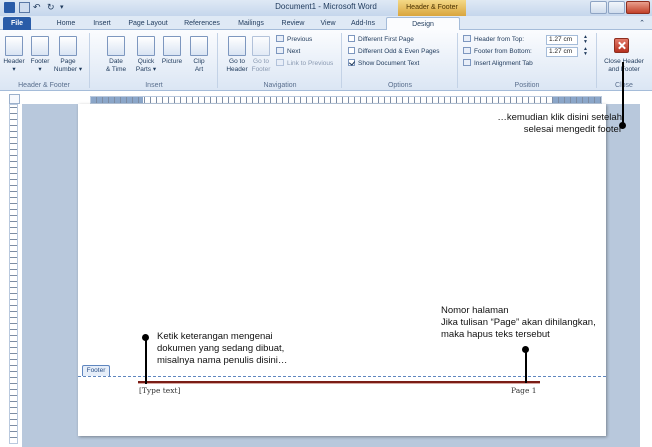 The image size is (652, 447). I want to click on header-from-top-label: Header from Top:, so click(493, 39).